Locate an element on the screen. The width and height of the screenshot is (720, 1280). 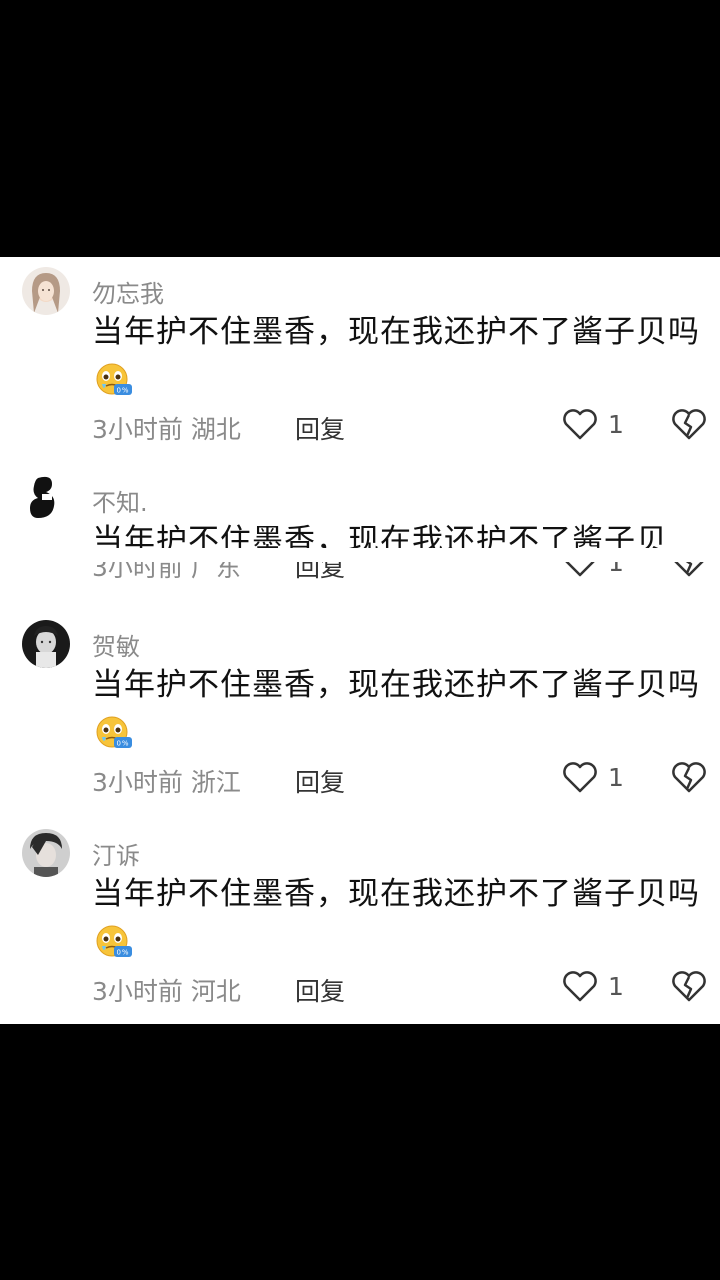
comment-item-collapsed: 不知. 当年护不住墨香，现在我还护不了酱子贝 3小时前 广东 回复 1 is located at coordinates (360, 528).